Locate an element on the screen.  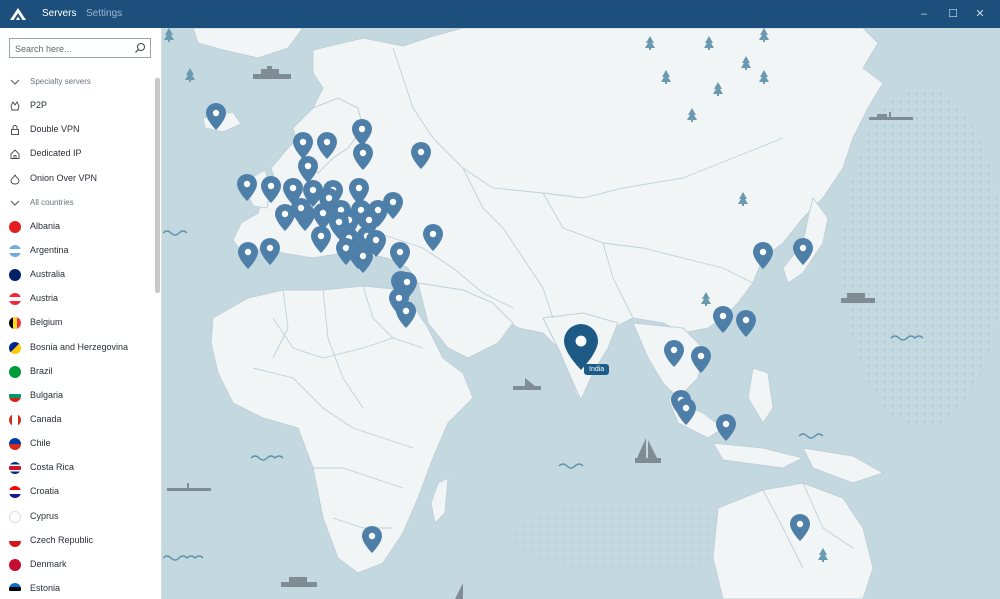
country-item-belgium: Belgium is located at coordinates (77, 323).